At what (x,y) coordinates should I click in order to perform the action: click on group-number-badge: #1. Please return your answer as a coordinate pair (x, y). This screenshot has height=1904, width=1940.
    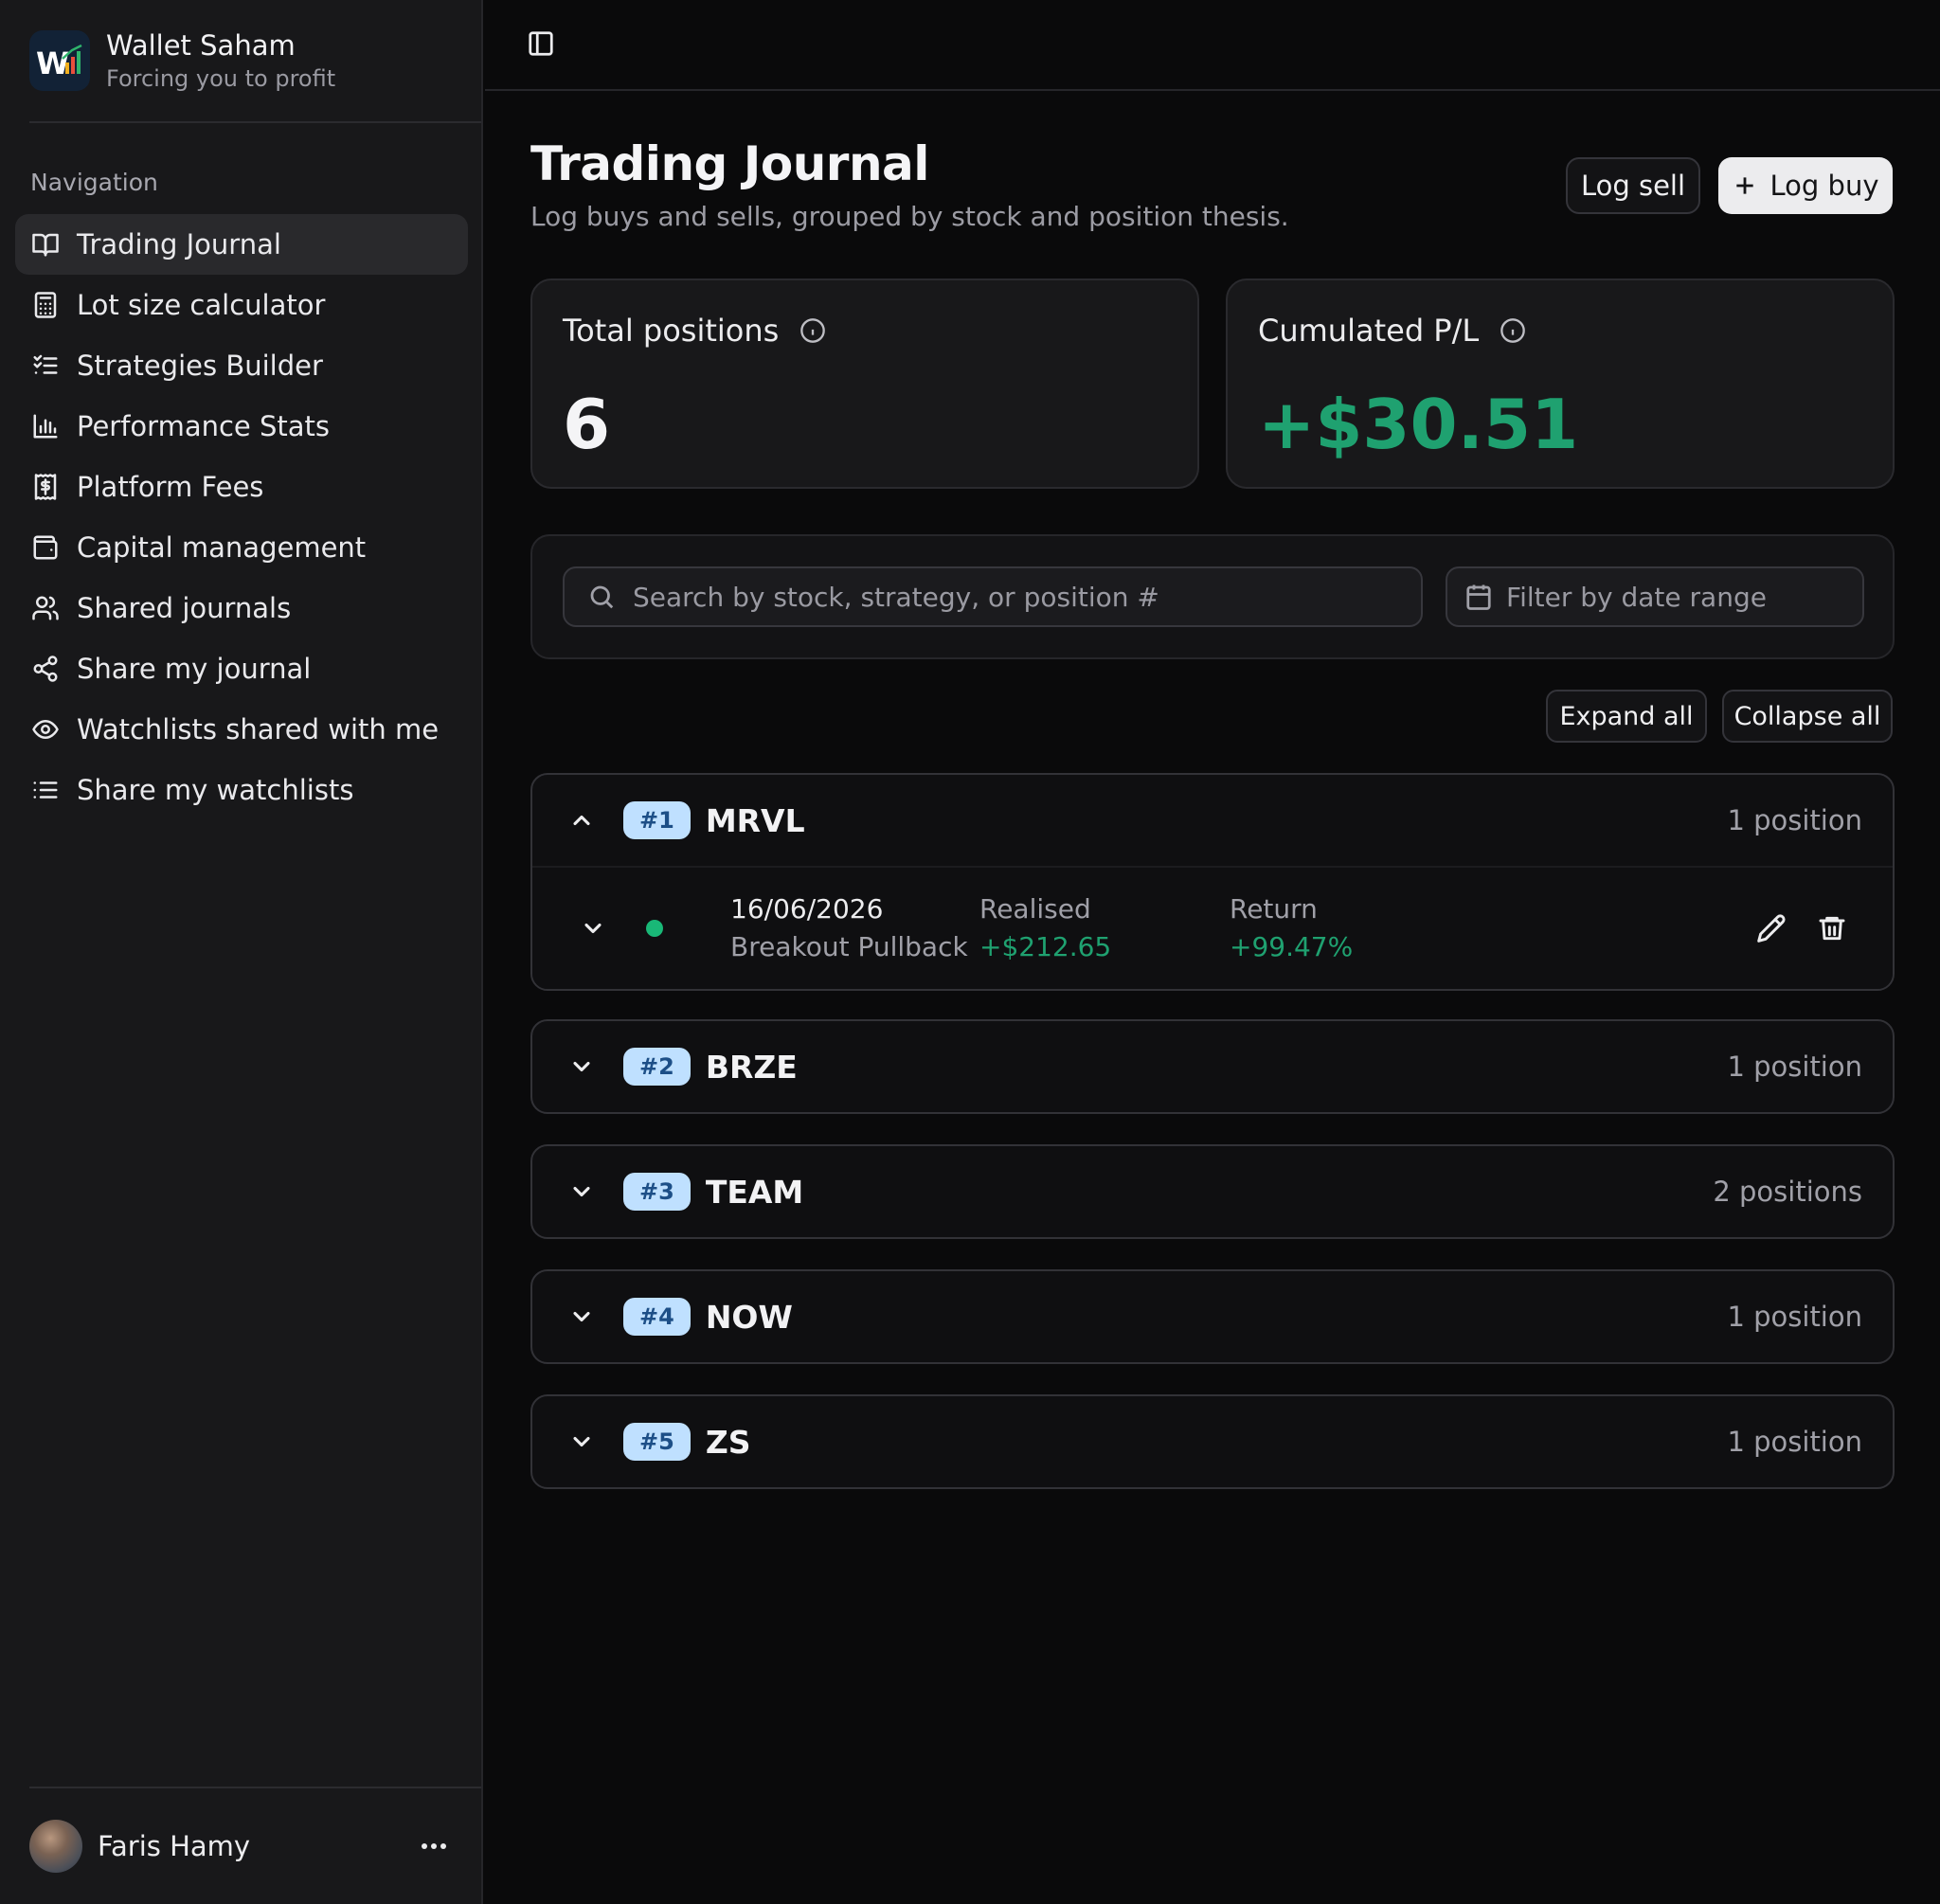
    Looking at the image, I should click on (657, 820).